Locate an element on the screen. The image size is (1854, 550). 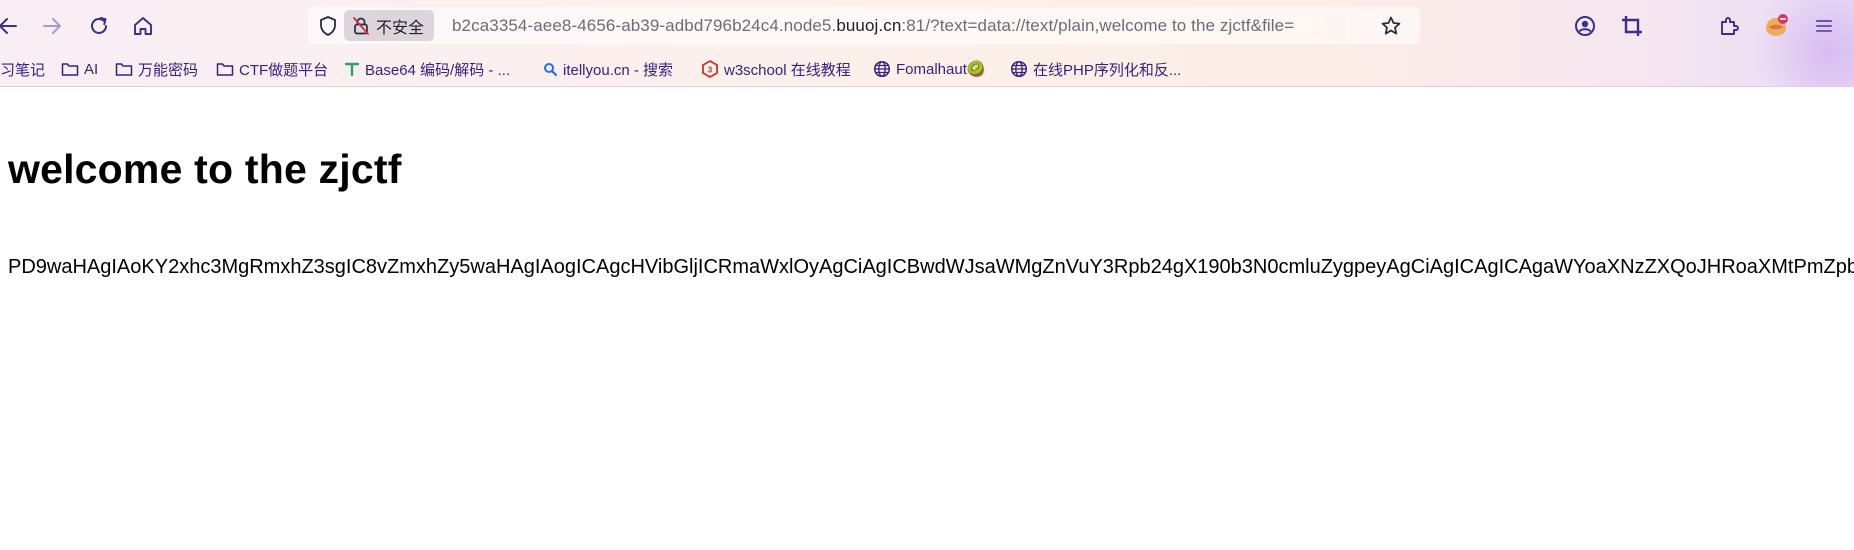
insecure-lock-icon is located at coordinates (361, 25).